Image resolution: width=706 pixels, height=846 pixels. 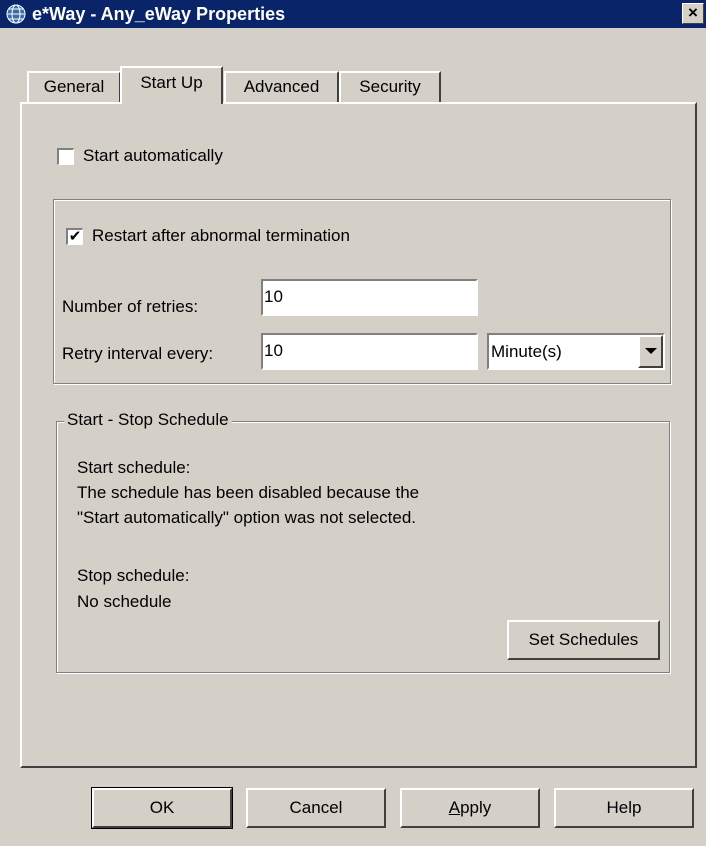 I want to click on restart-checkbox: ✔, so click(x=74, y=236).